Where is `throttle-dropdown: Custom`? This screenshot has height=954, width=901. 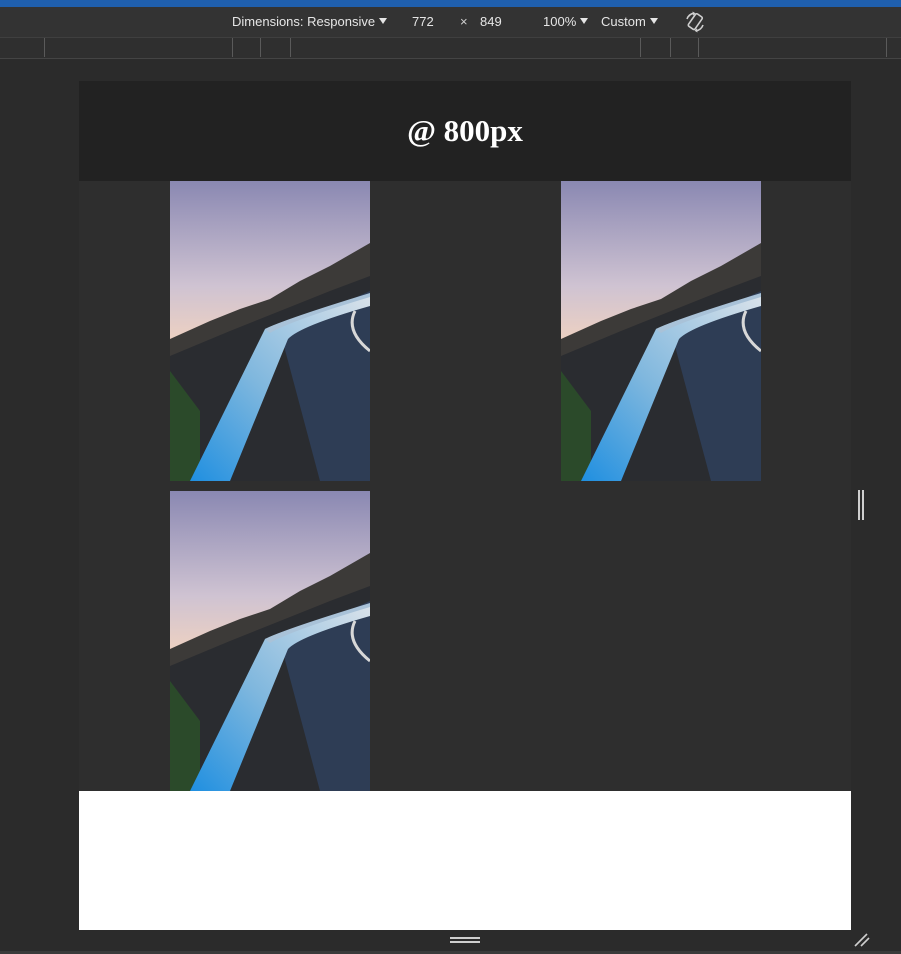
throttle-dropdown: Custom is located at coordinates (629, 22).